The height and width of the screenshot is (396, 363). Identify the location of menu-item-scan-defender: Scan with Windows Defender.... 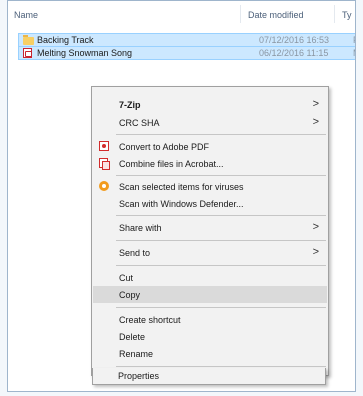
(210, 203).